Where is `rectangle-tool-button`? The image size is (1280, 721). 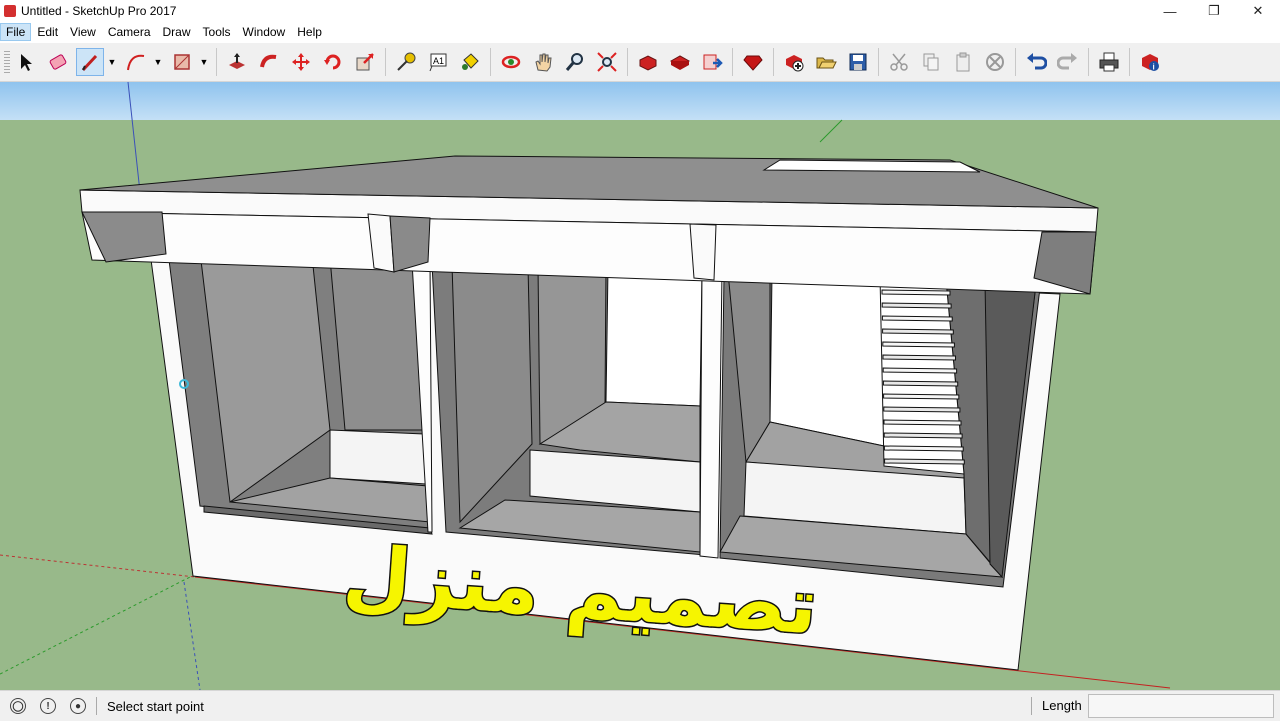
rectangle-tool-button is located at coordinates (182, 62).